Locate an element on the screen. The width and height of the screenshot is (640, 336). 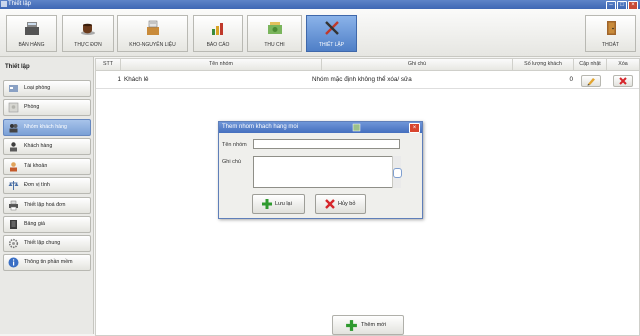
sidebar-item-room: Phòng is located at coordinates (47, 107).